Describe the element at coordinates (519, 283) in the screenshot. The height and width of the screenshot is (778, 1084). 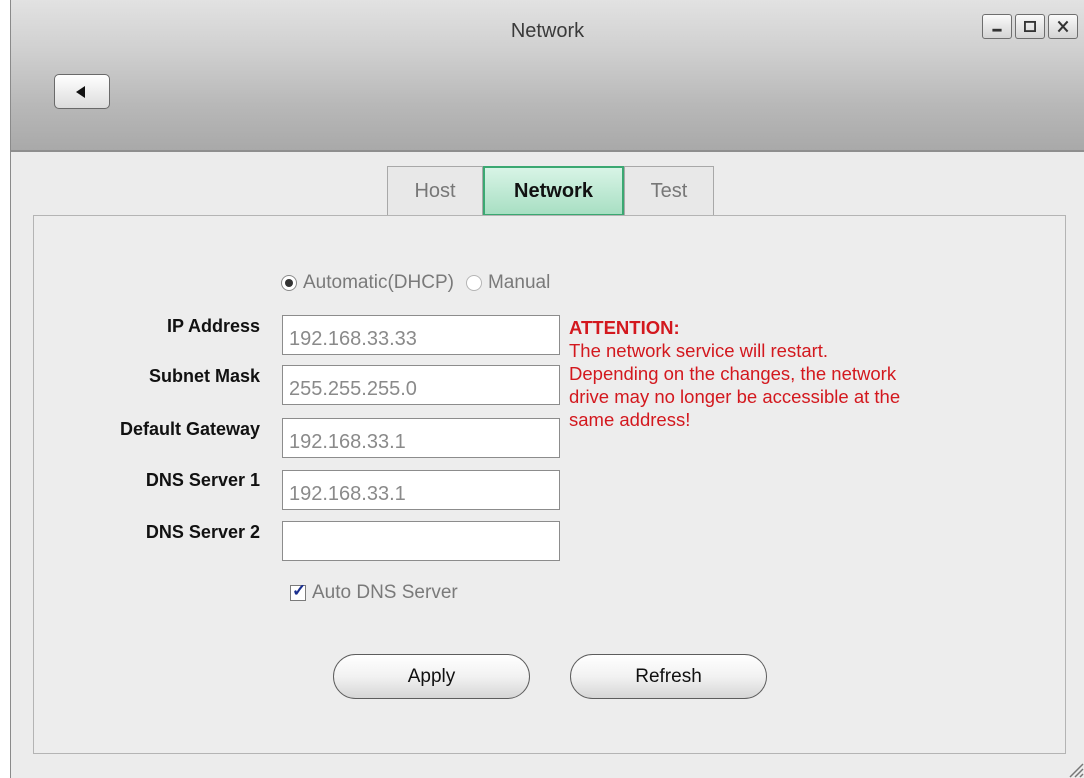
I see `radio-manual-label: Manual` at that location.